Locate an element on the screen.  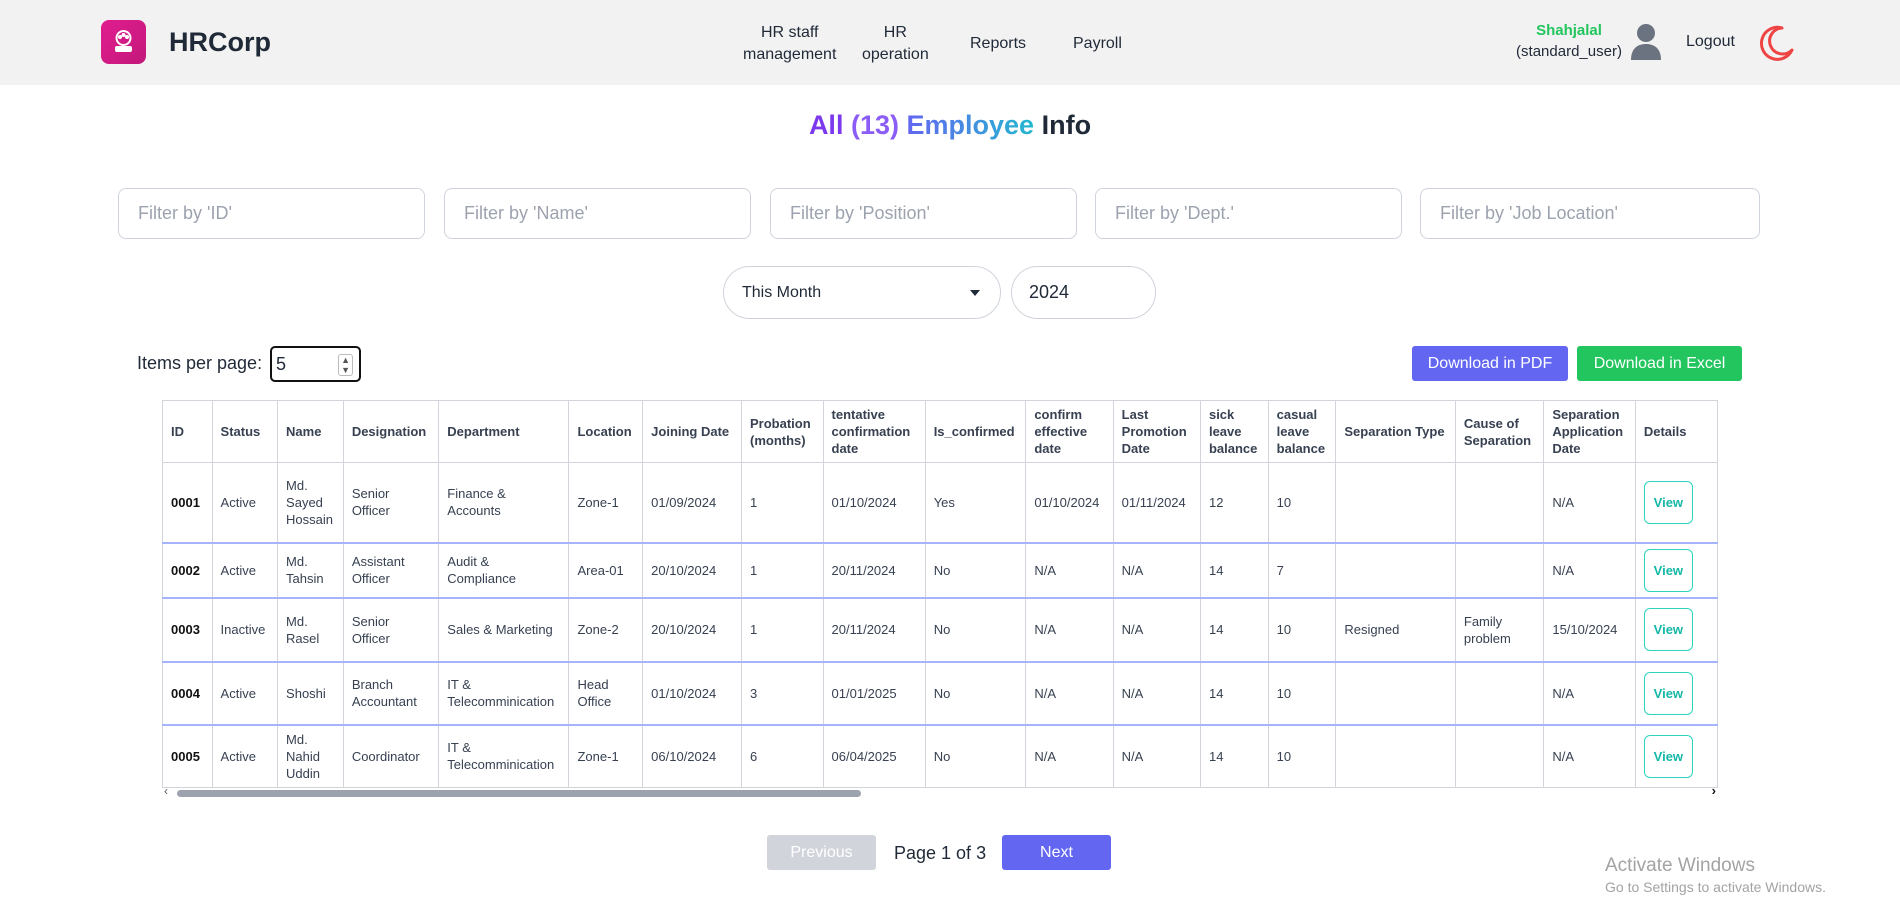
period-select: This Month is located at coordinates (862, 292).